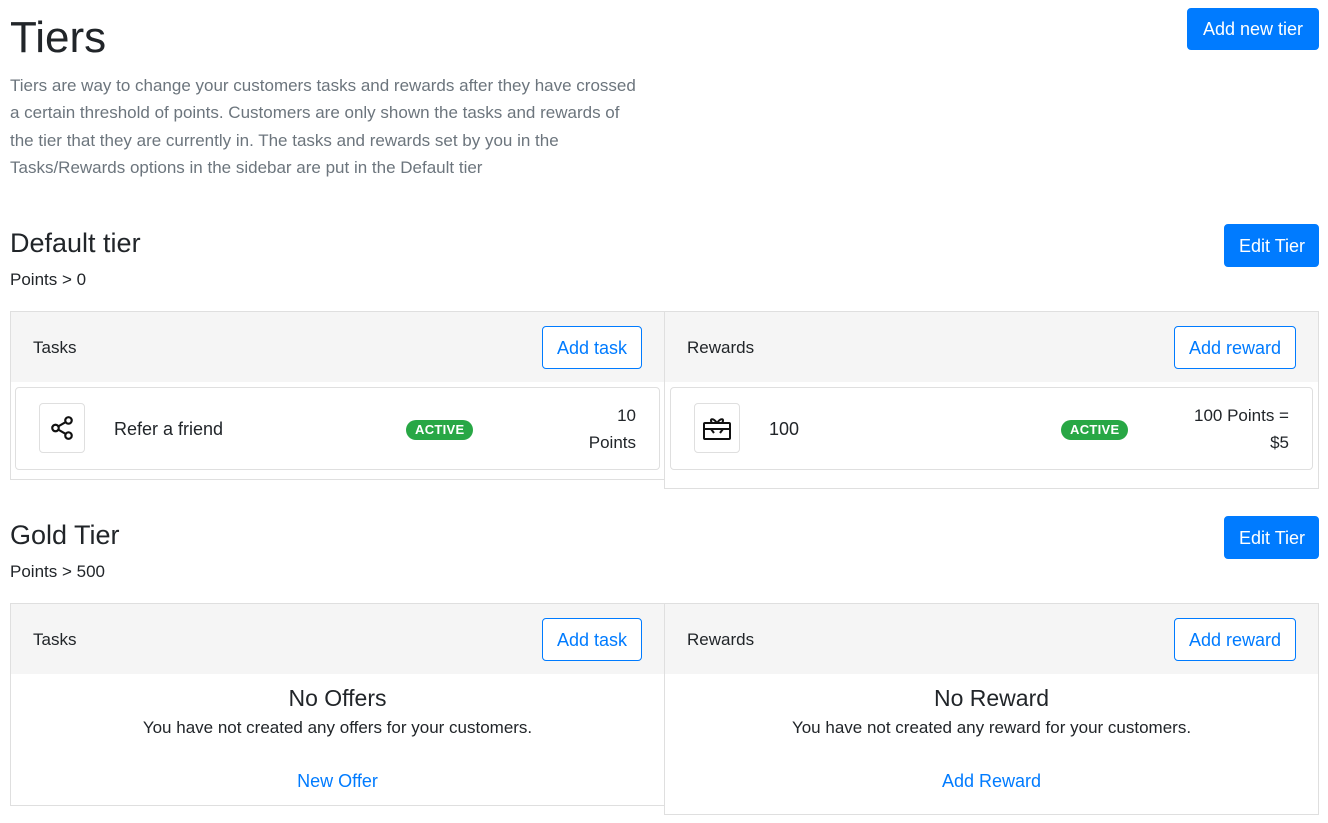 The width and height of the screenshot is (1328, 823). I want to click on tier-points: Points > 500, so click(57, 571).